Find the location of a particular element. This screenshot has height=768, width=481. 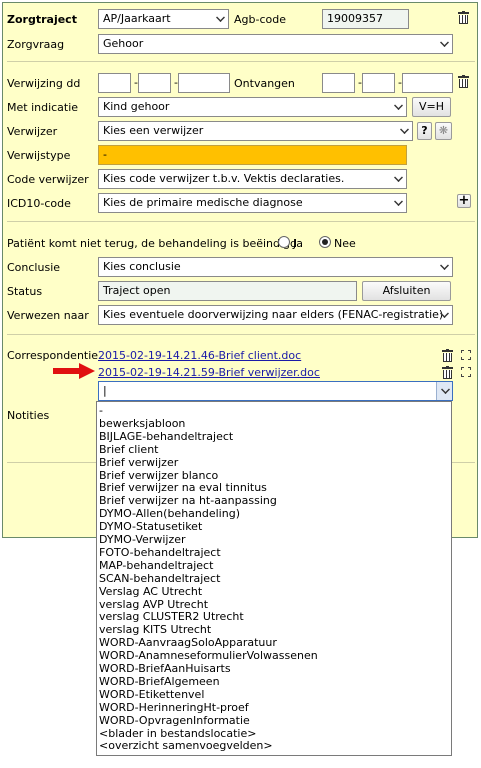

ontvangen-day-input is located at coordinates (338, 83).